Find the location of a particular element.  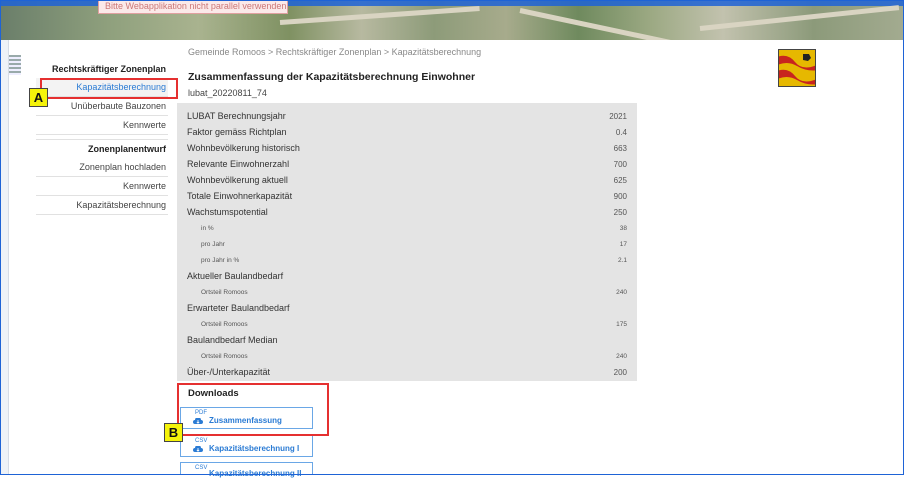

download-csv-capacity-1-button: CSV Kapazitätsberechnung I is located at coordinates (246, 446).